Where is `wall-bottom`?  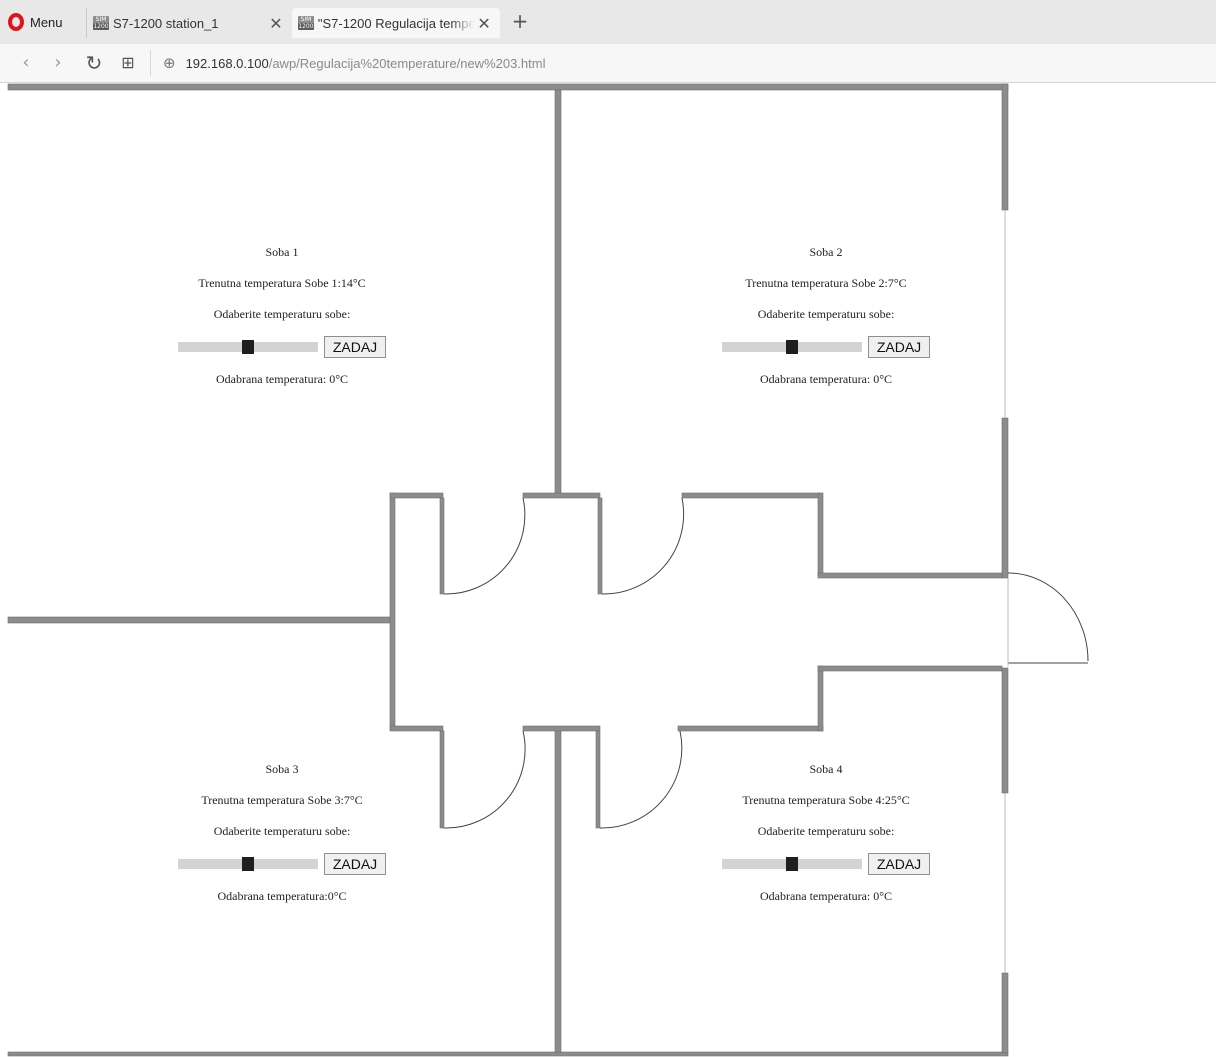
wall-bottom is located at coordinates (508, 1054).